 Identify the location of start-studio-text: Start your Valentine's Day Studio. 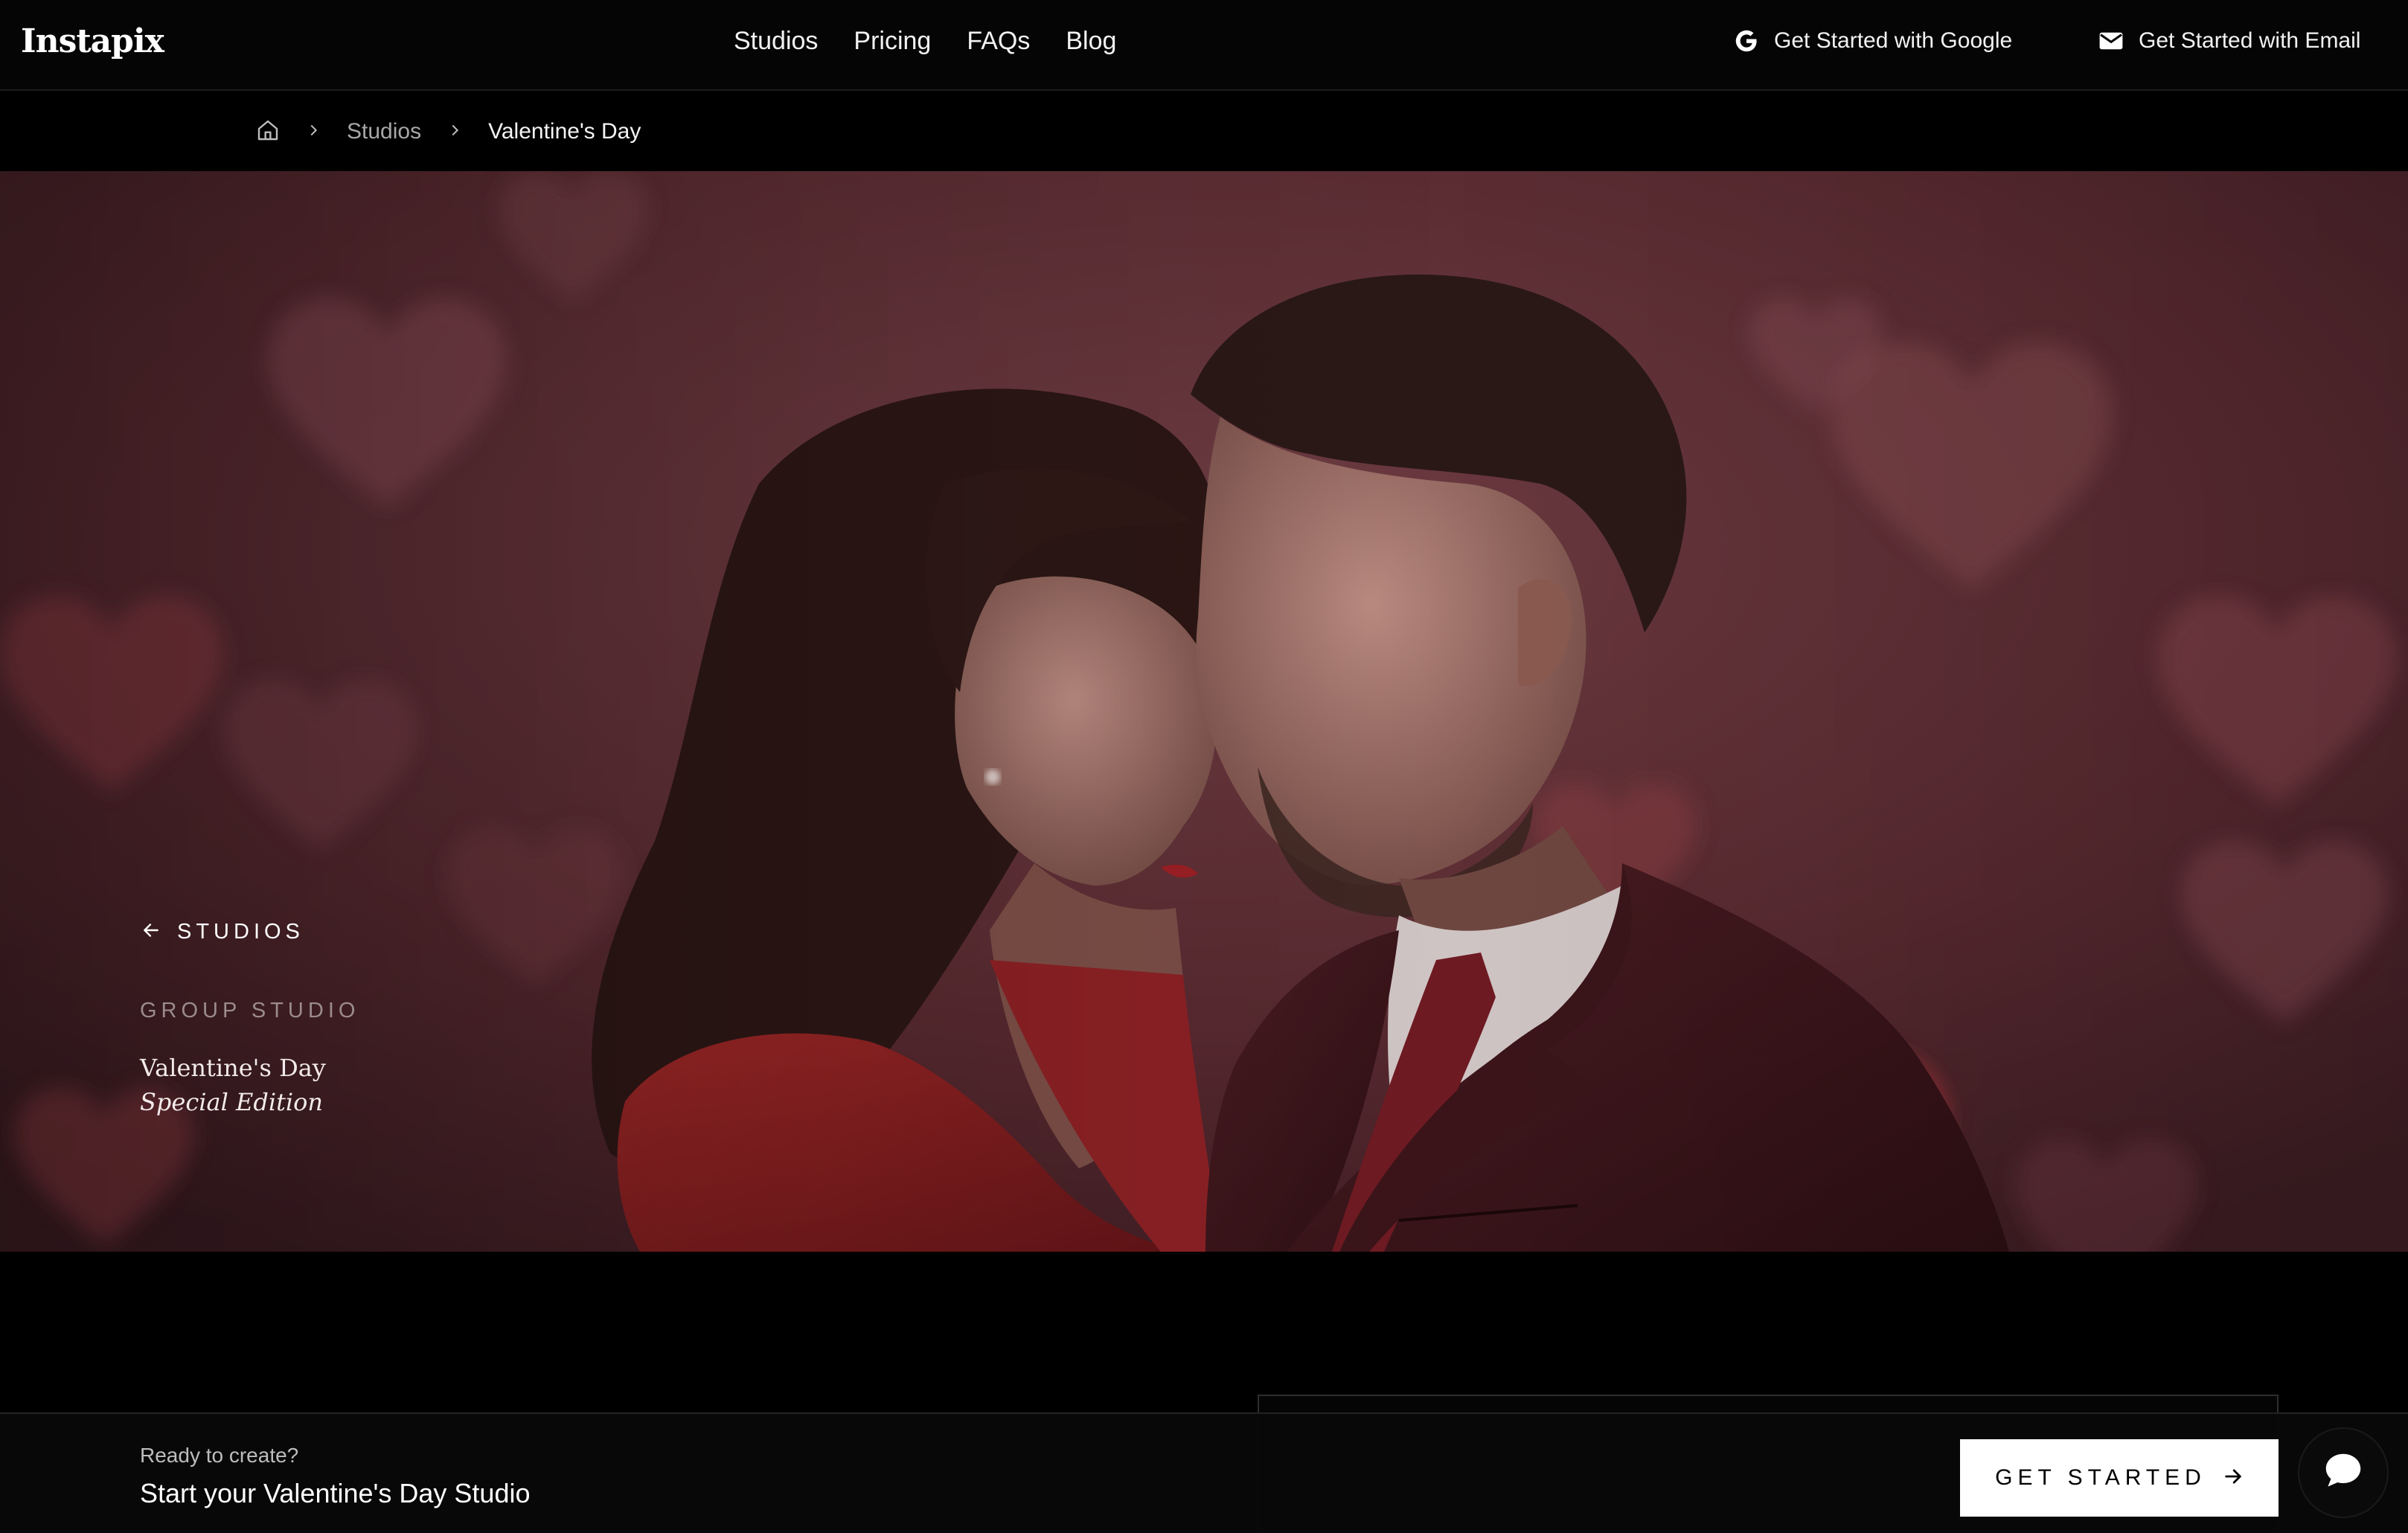
(335, 1493).